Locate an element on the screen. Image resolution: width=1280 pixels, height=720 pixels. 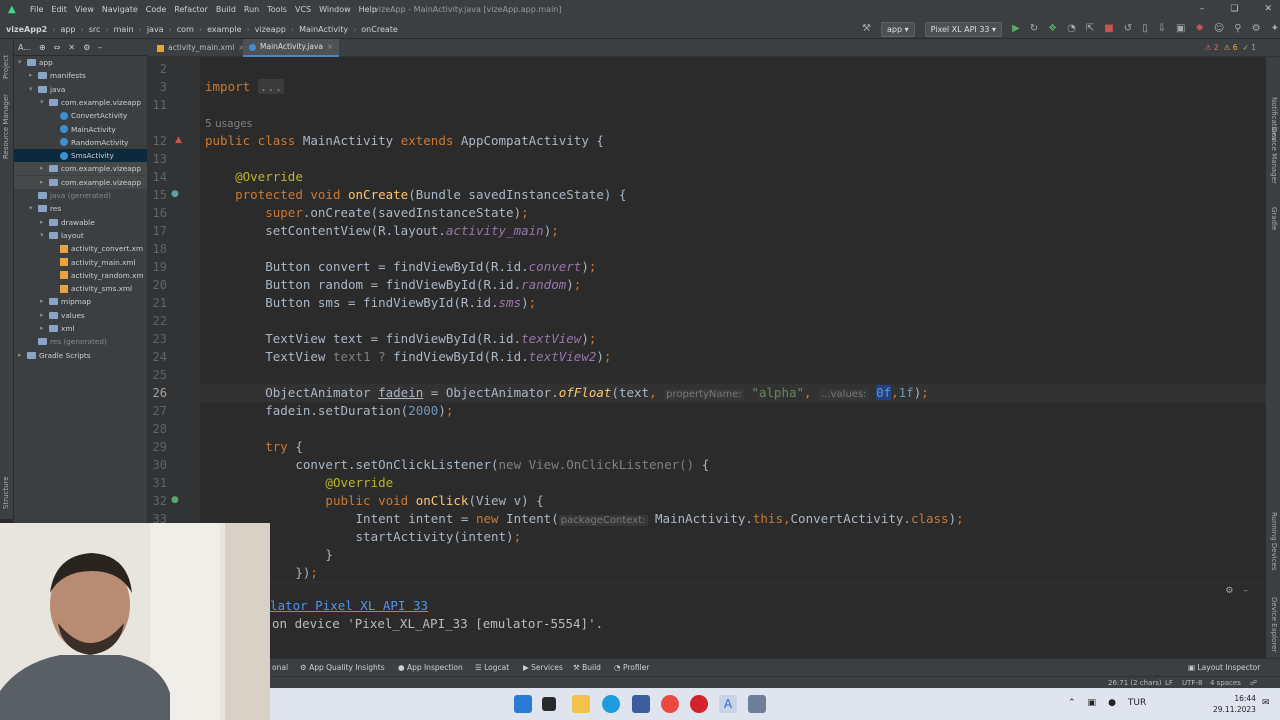
gemini-icon: ✦ is located at coordinates (1275, 29).